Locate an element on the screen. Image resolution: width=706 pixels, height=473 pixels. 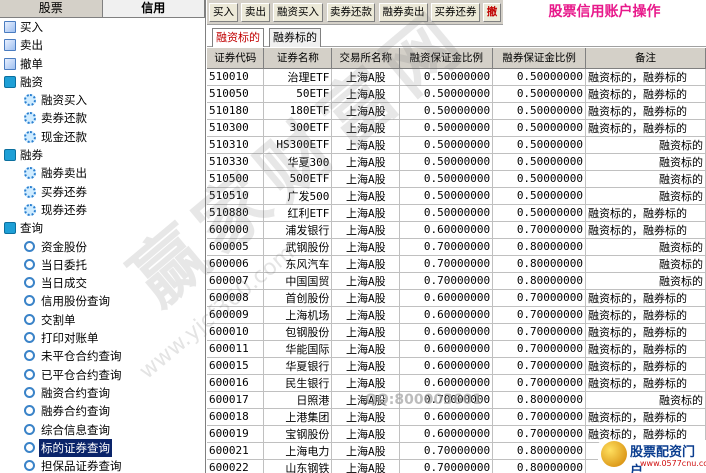
column-header: 证券代码 is located at coordinates (236, 58).